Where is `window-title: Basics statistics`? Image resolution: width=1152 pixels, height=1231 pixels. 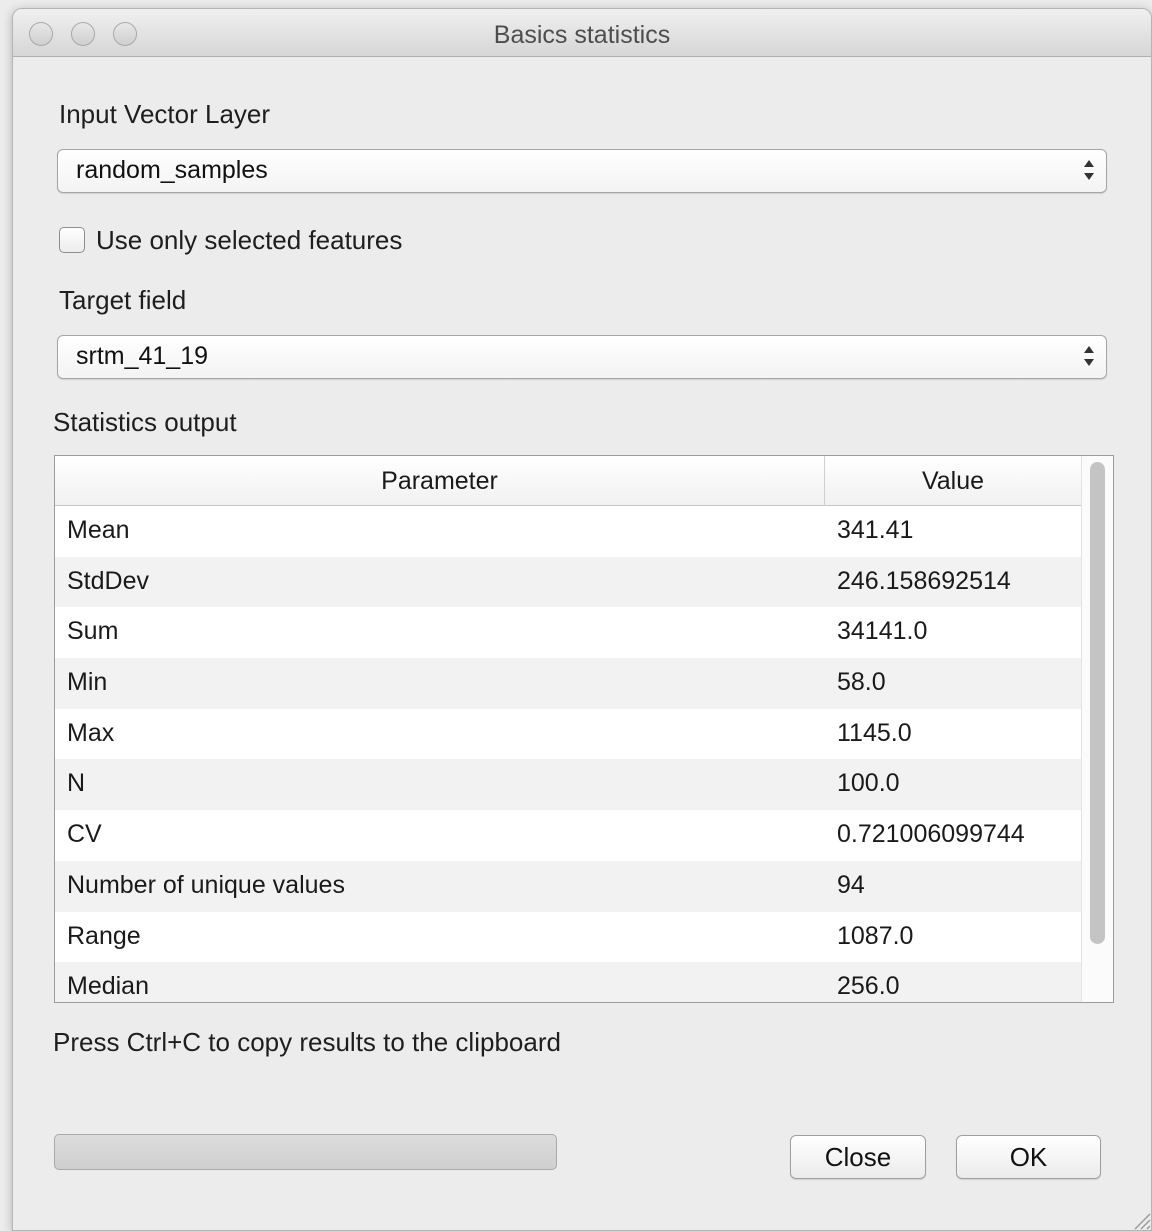 window-title: Basics statistics is located at coordinates (582, 35).